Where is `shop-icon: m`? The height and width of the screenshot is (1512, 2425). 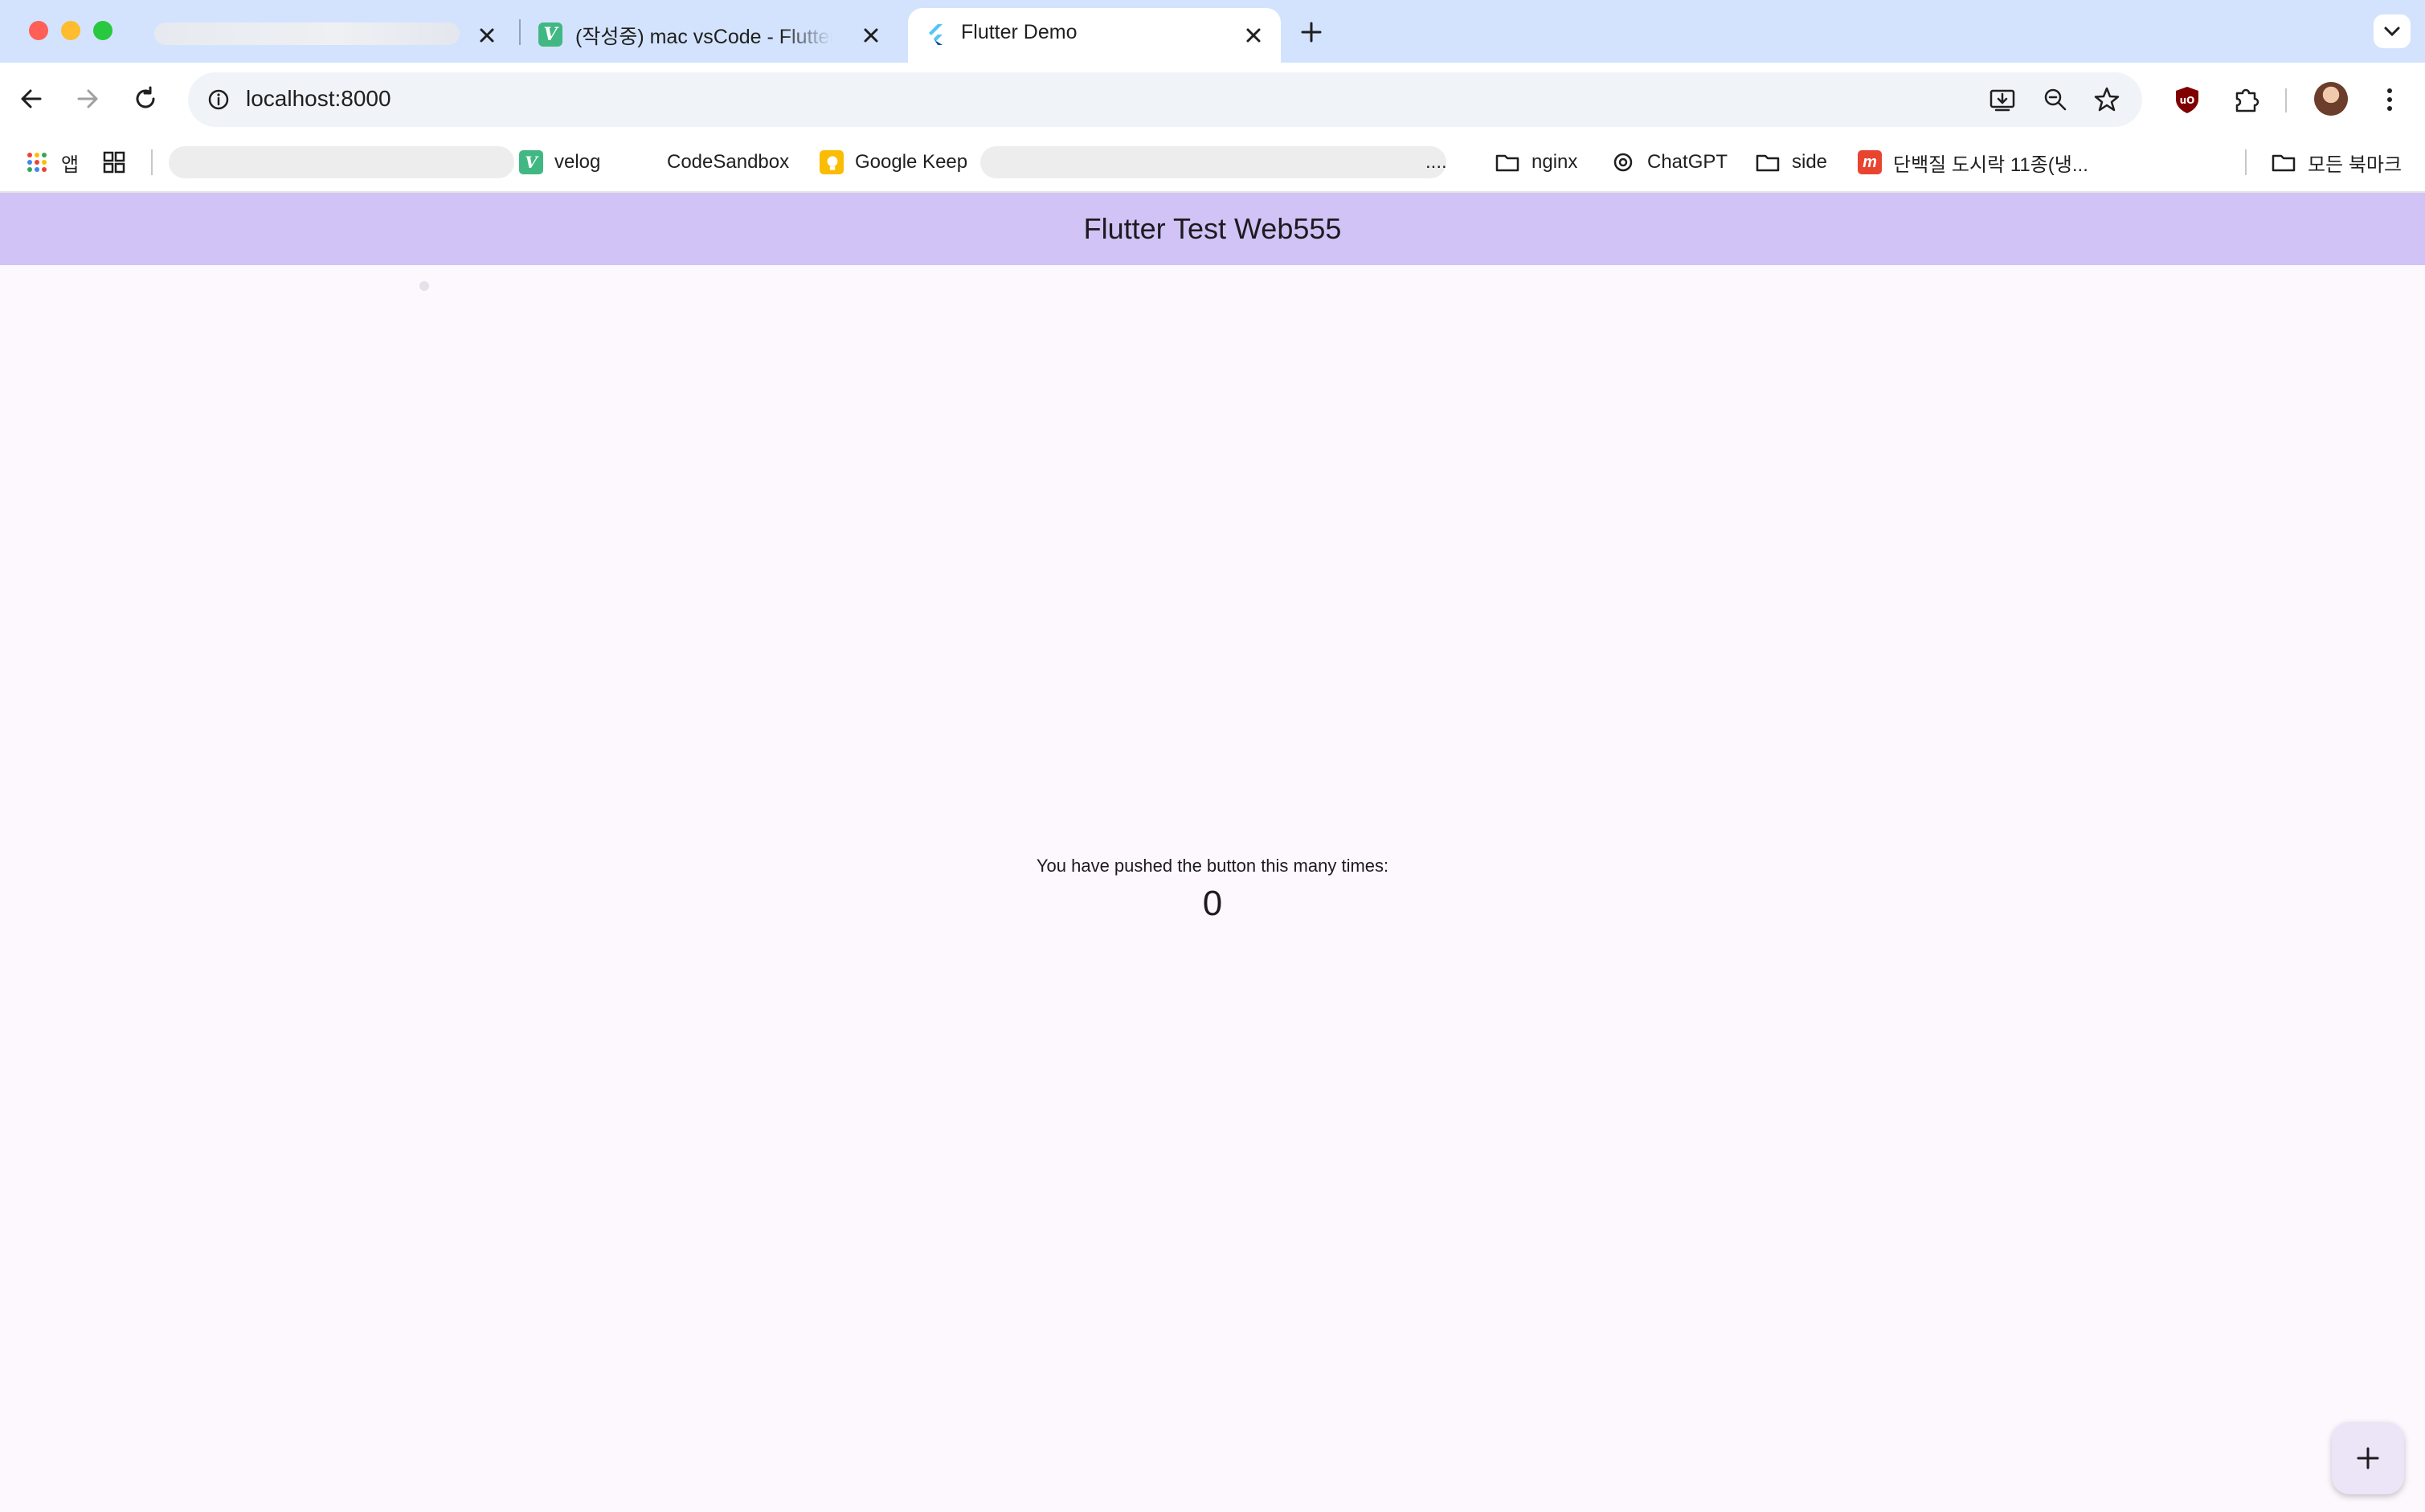
shop-icon: m is located at coordinates (1870, 162).